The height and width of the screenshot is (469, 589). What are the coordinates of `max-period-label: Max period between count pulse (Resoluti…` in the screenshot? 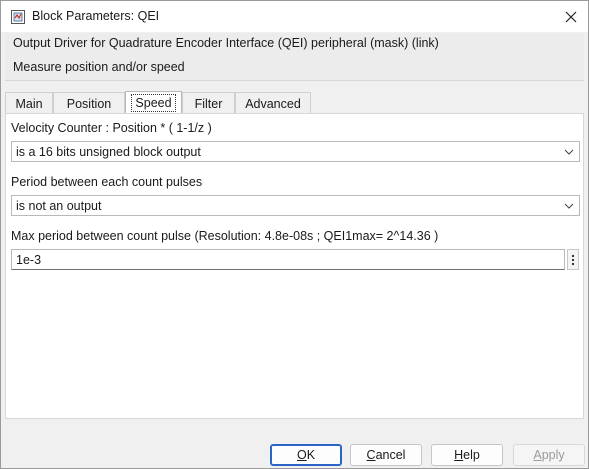 It's located at (225, 236).